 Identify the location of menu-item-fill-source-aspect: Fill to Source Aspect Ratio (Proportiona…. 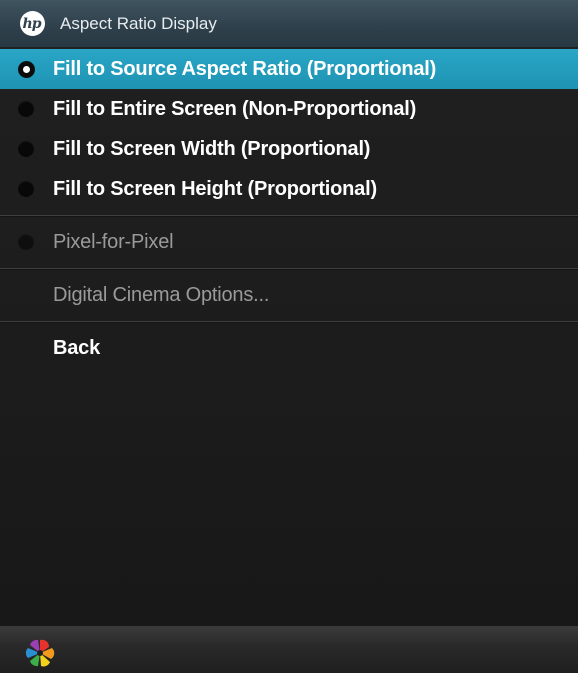
(289, 69).